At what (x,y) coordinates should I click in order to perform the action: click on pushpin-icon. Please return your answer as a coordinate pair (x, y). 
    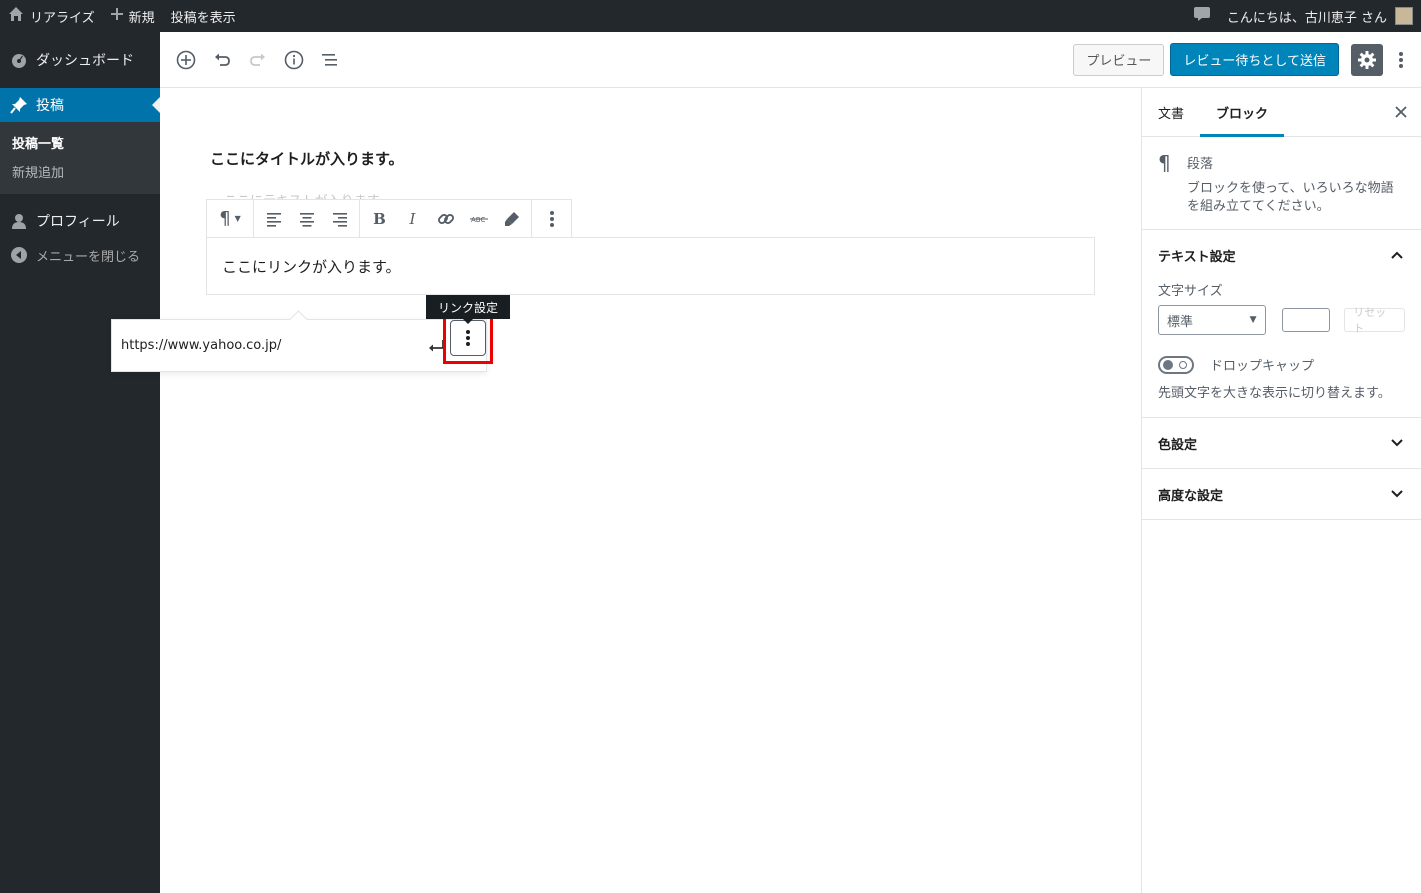
    Looking at the image, I should click on (19, 105).